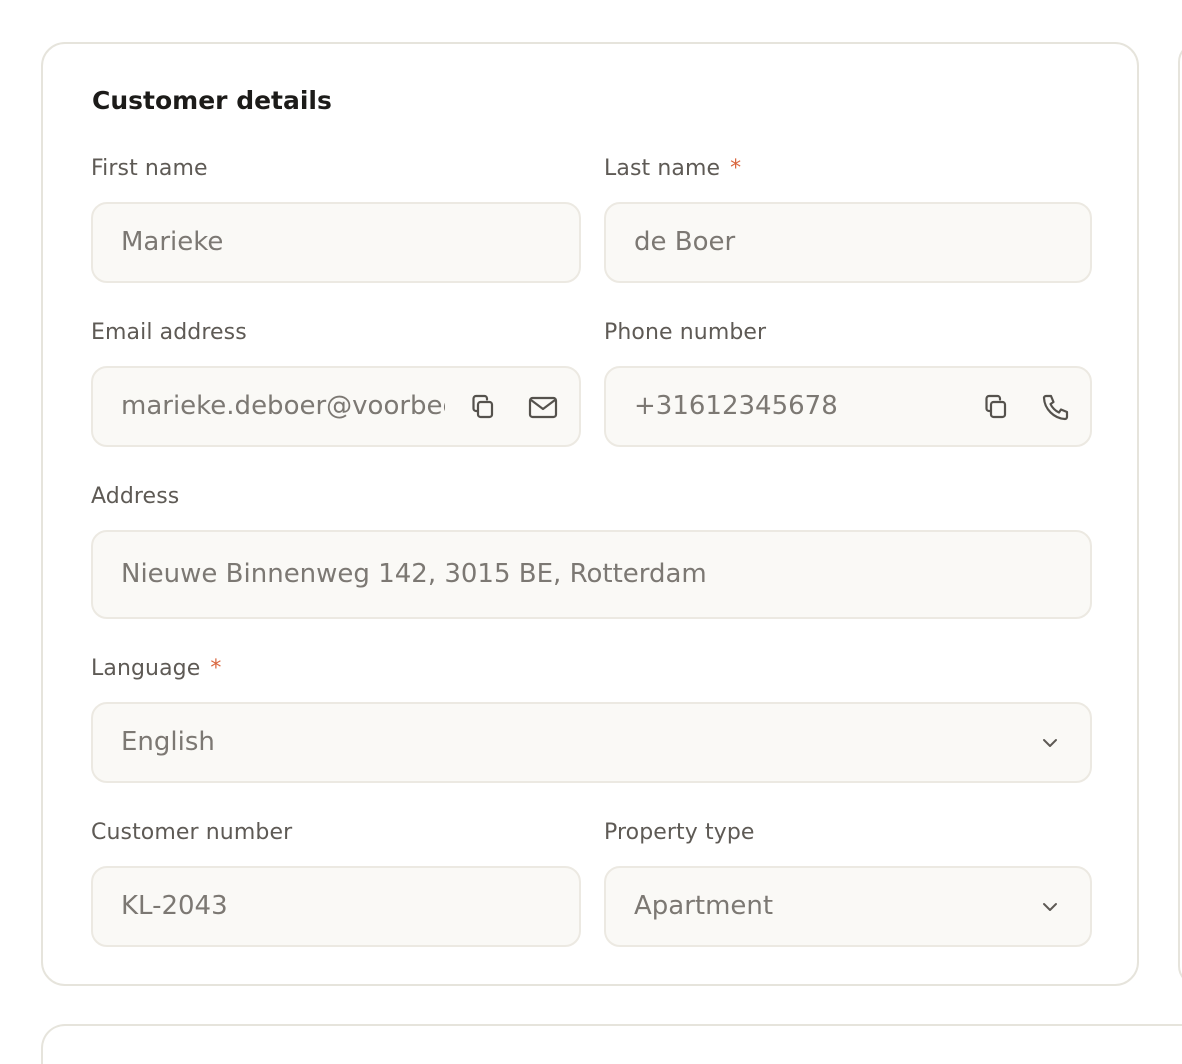 This screenshot has height=1064, width=1182. I want to click on language-select: English, so click(591, 742).